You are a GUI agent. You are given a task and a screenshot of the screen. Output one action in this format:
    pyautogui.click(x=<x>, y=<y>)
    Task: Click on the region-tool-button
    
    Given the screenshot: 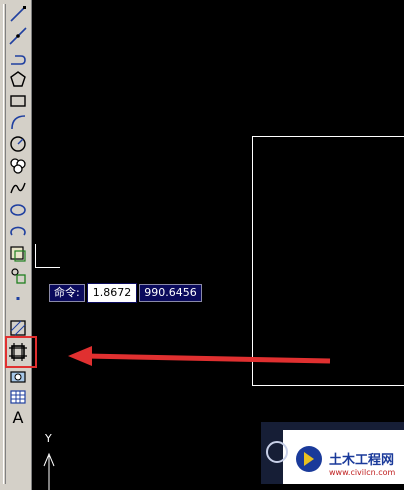 What is the action you would take?
    pyautogui.click(x=18, y=376)
    